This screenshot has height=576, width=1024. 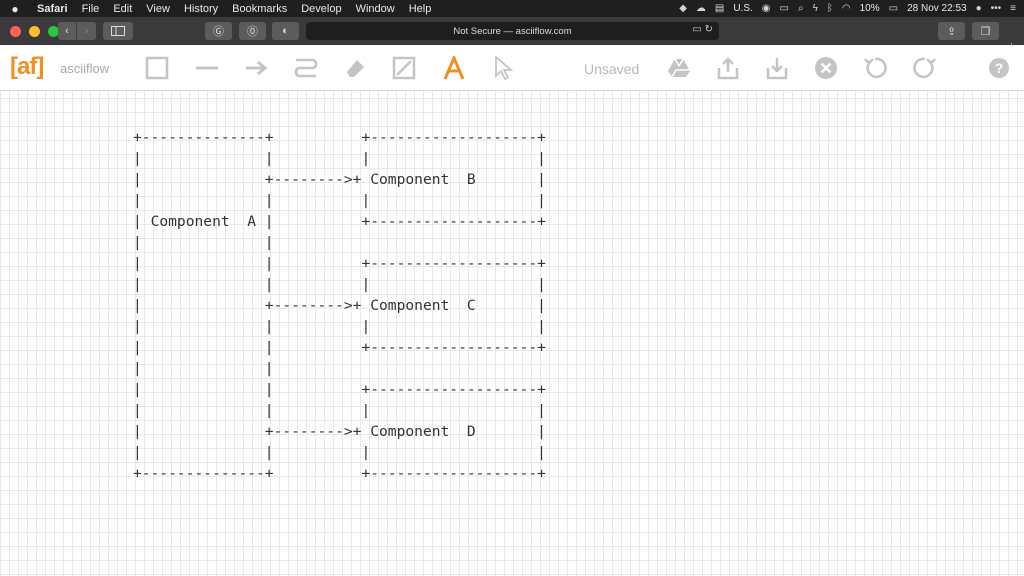 What do you see at coordinates (15, 9) in the screenshot?
I see `apple-menu-icon: ●` at bounding box center [15, 9].